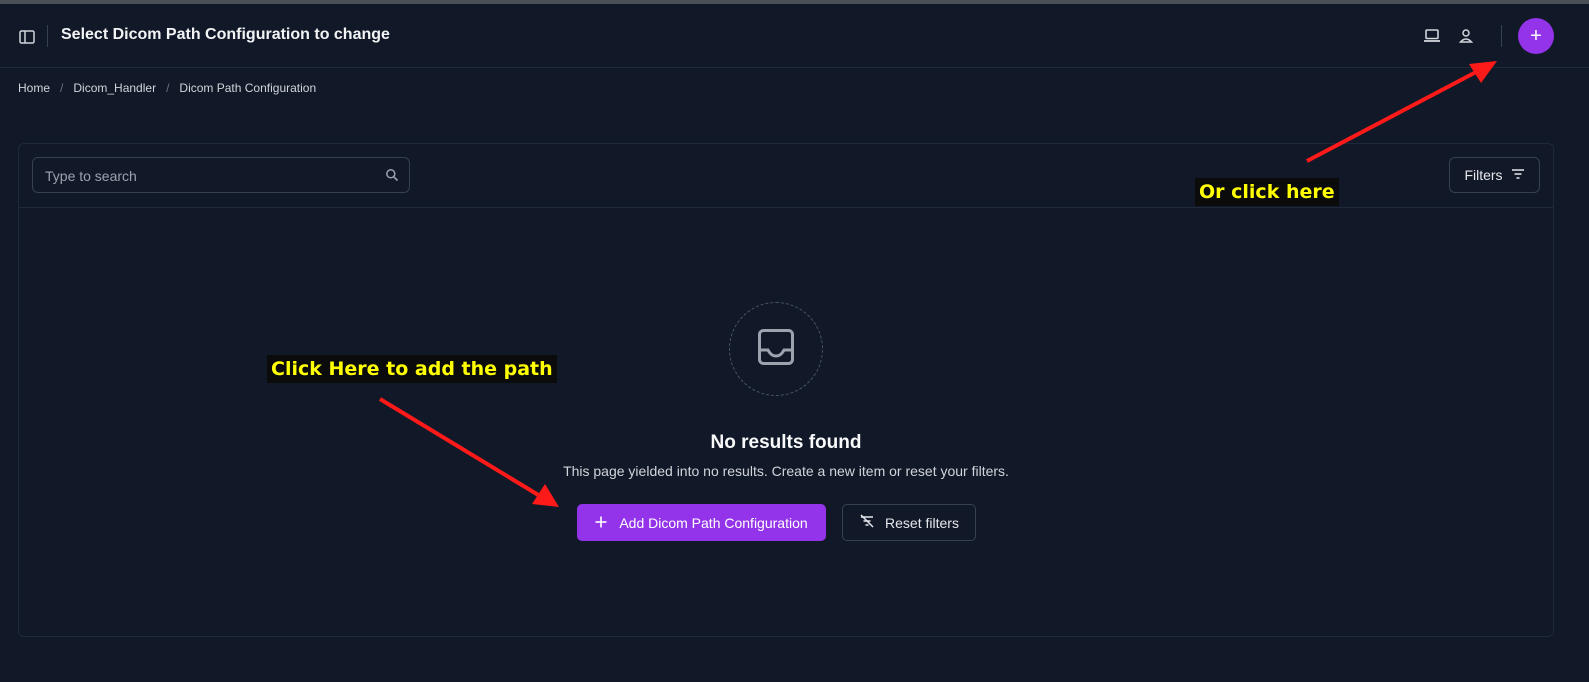 The image size is (1589, 682). What do you see at coordinates (786, 442) in the screenshot?
I see `empty-state-title: No results found` at bounding box center [786, 442].